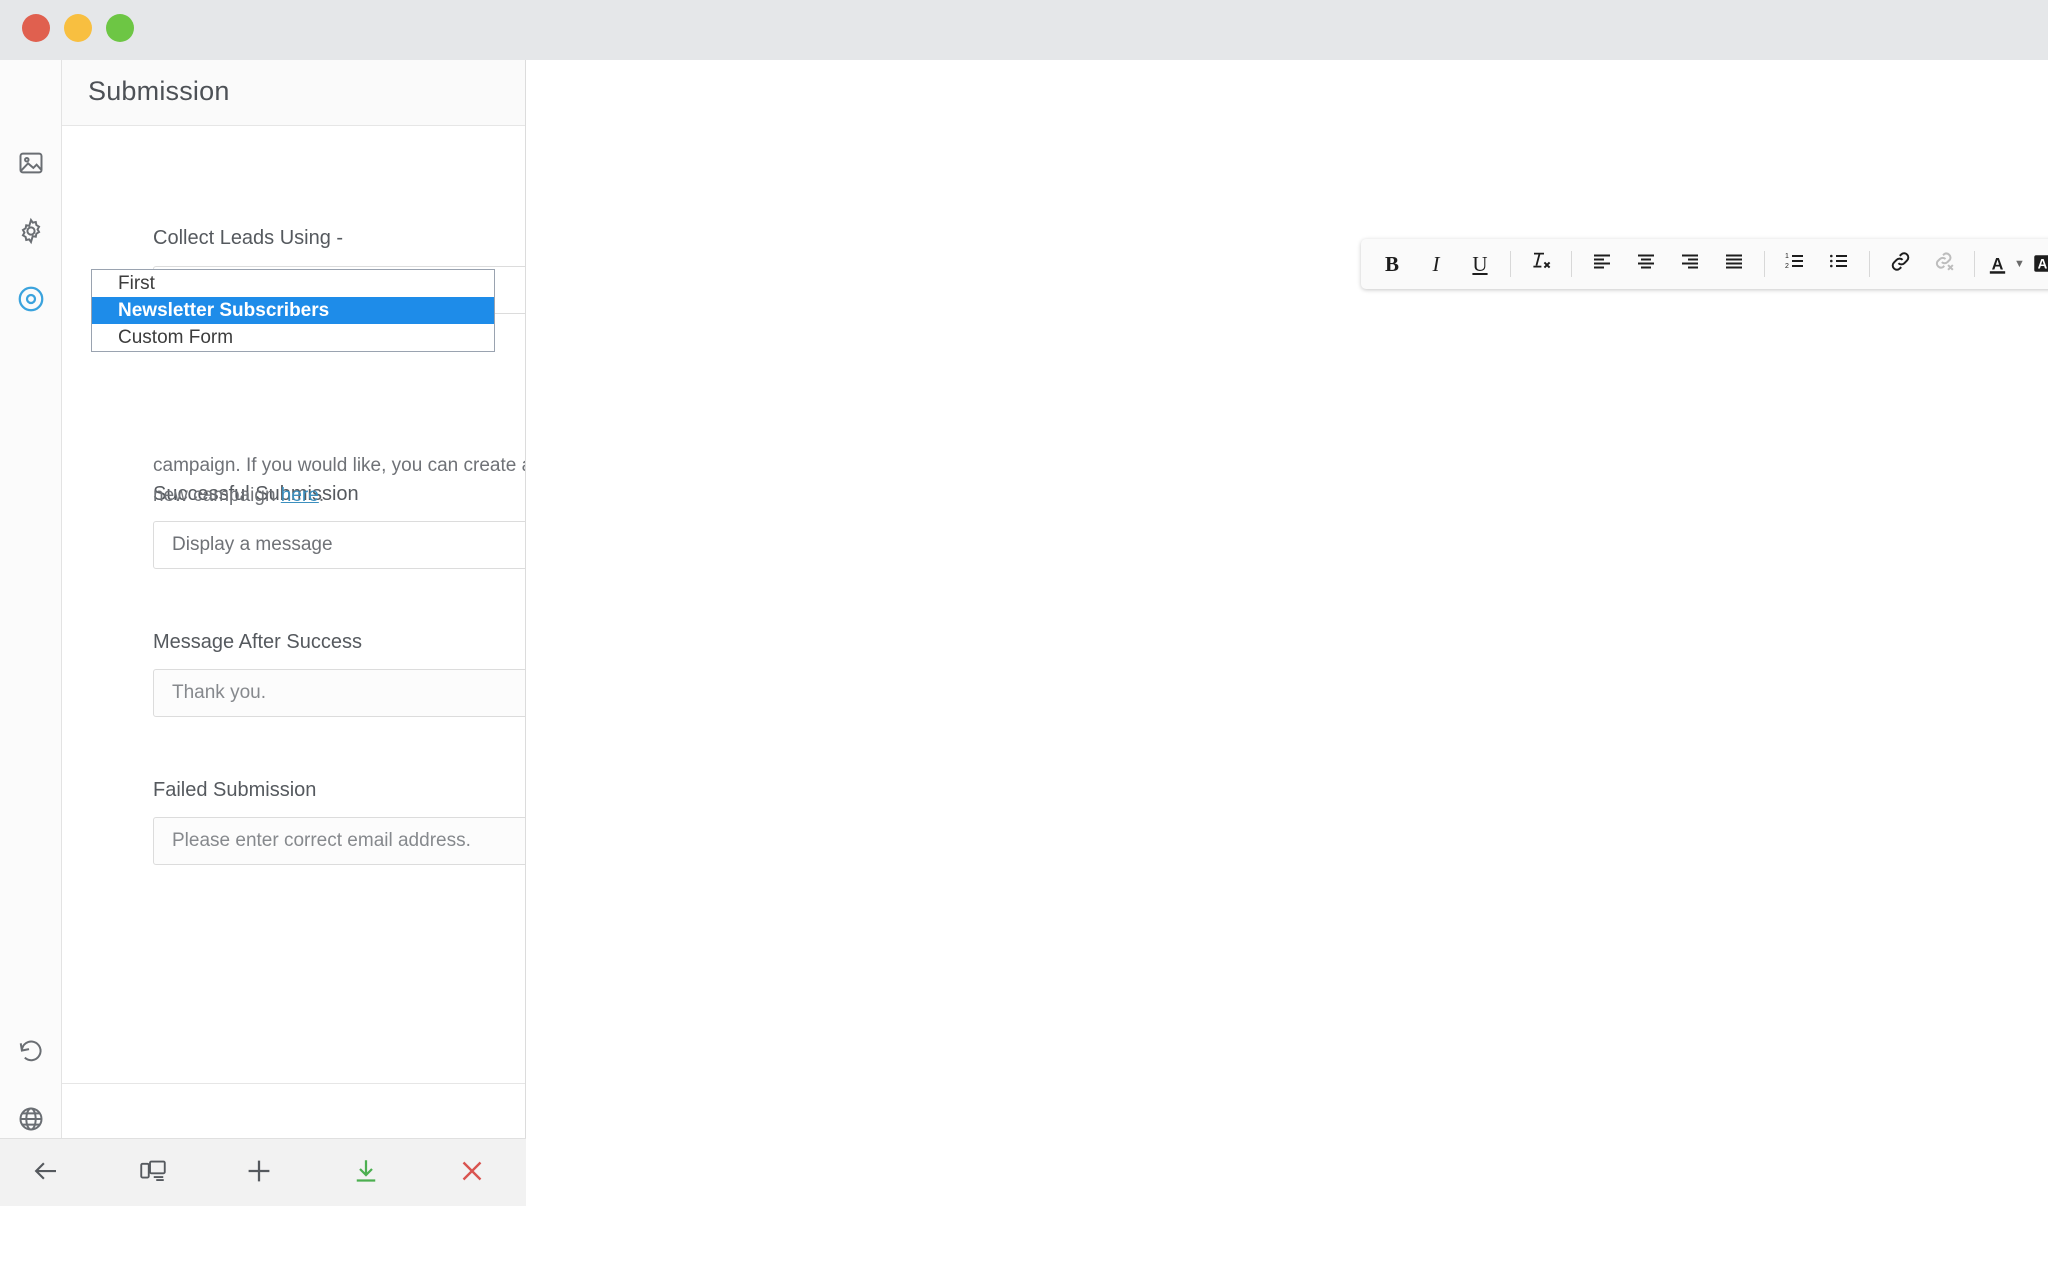  I want to click on unlink-icon, so click(1944, 264).